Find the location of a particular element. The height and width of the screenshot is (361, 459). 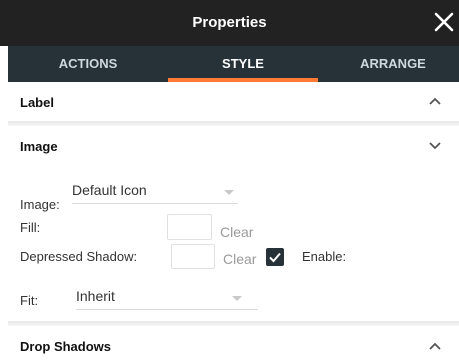

checkmark-icon is located at coordinates (275, 257).